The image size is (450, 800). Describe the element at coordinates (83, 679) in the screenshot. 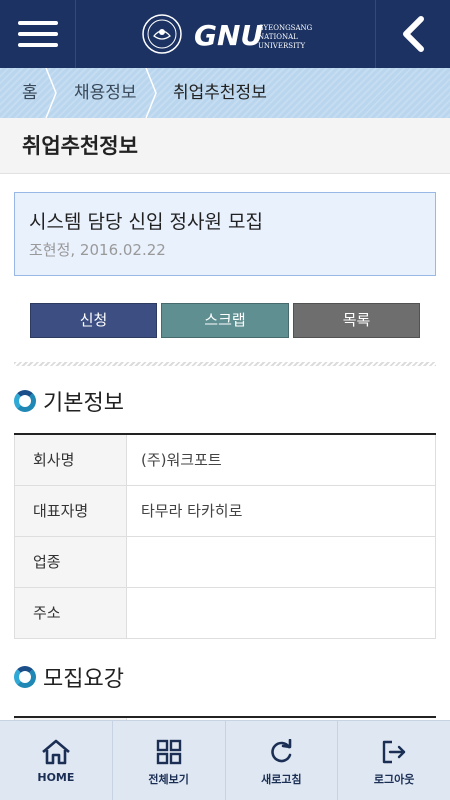

I see `section-title-recruit-info: 모집요강` at that location.